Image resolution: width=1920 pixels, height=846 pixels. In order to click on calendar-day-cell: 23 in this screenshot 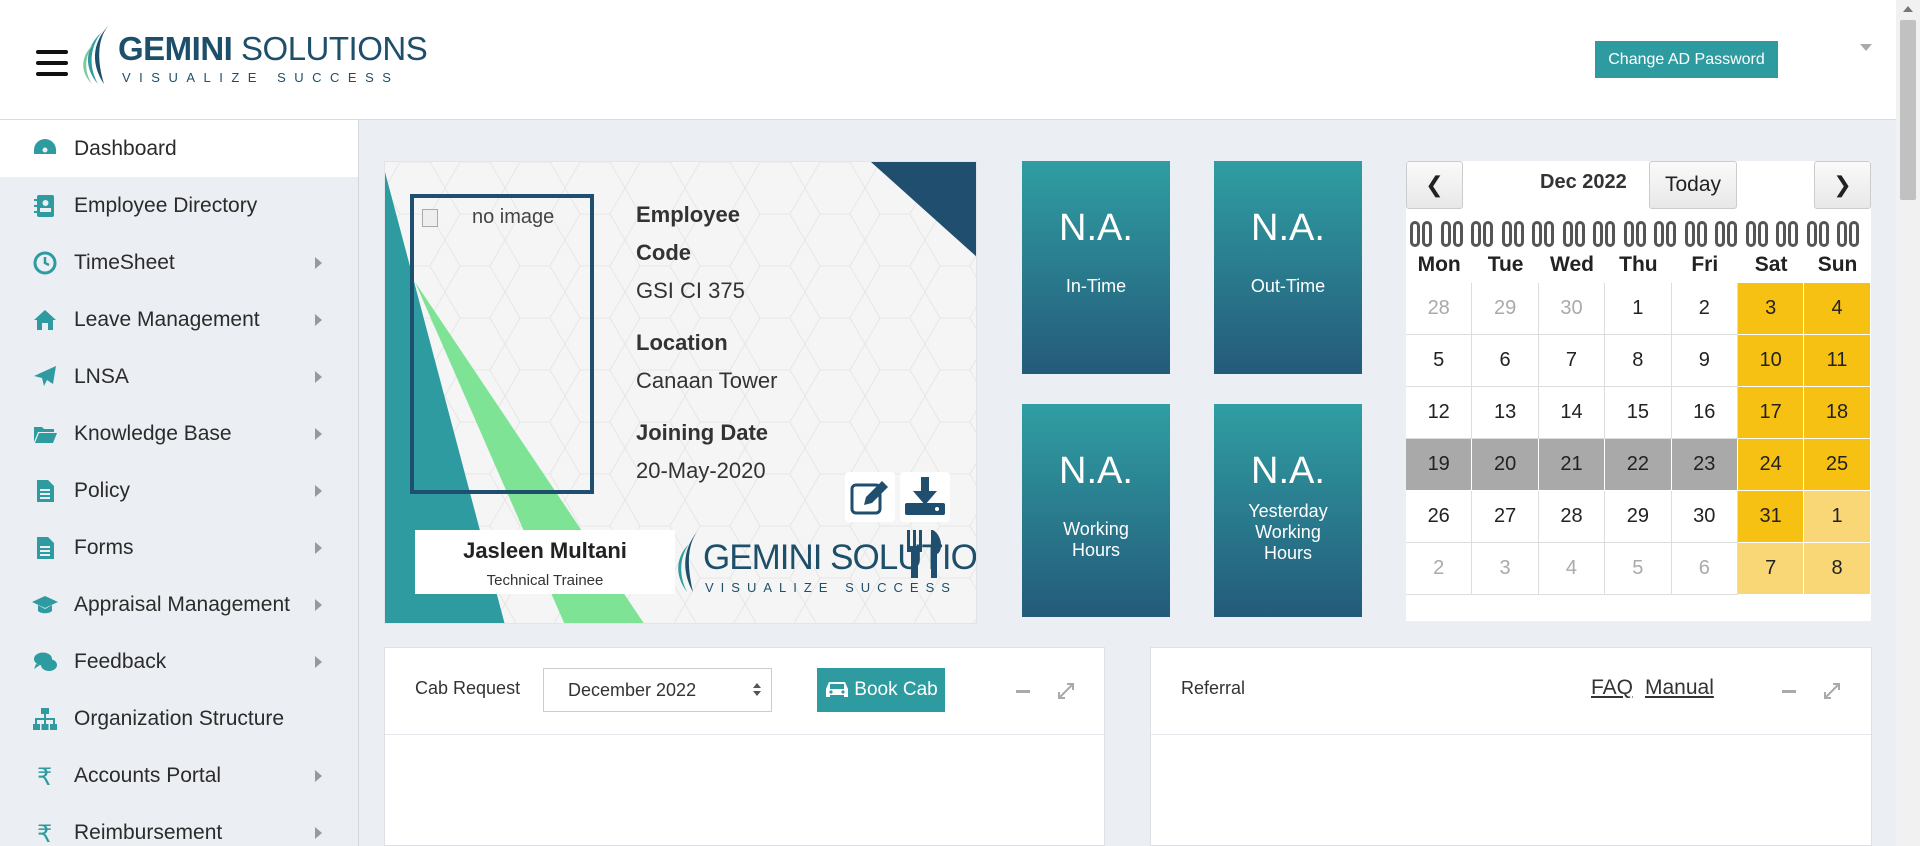, I will do `click(1704, 465)`.